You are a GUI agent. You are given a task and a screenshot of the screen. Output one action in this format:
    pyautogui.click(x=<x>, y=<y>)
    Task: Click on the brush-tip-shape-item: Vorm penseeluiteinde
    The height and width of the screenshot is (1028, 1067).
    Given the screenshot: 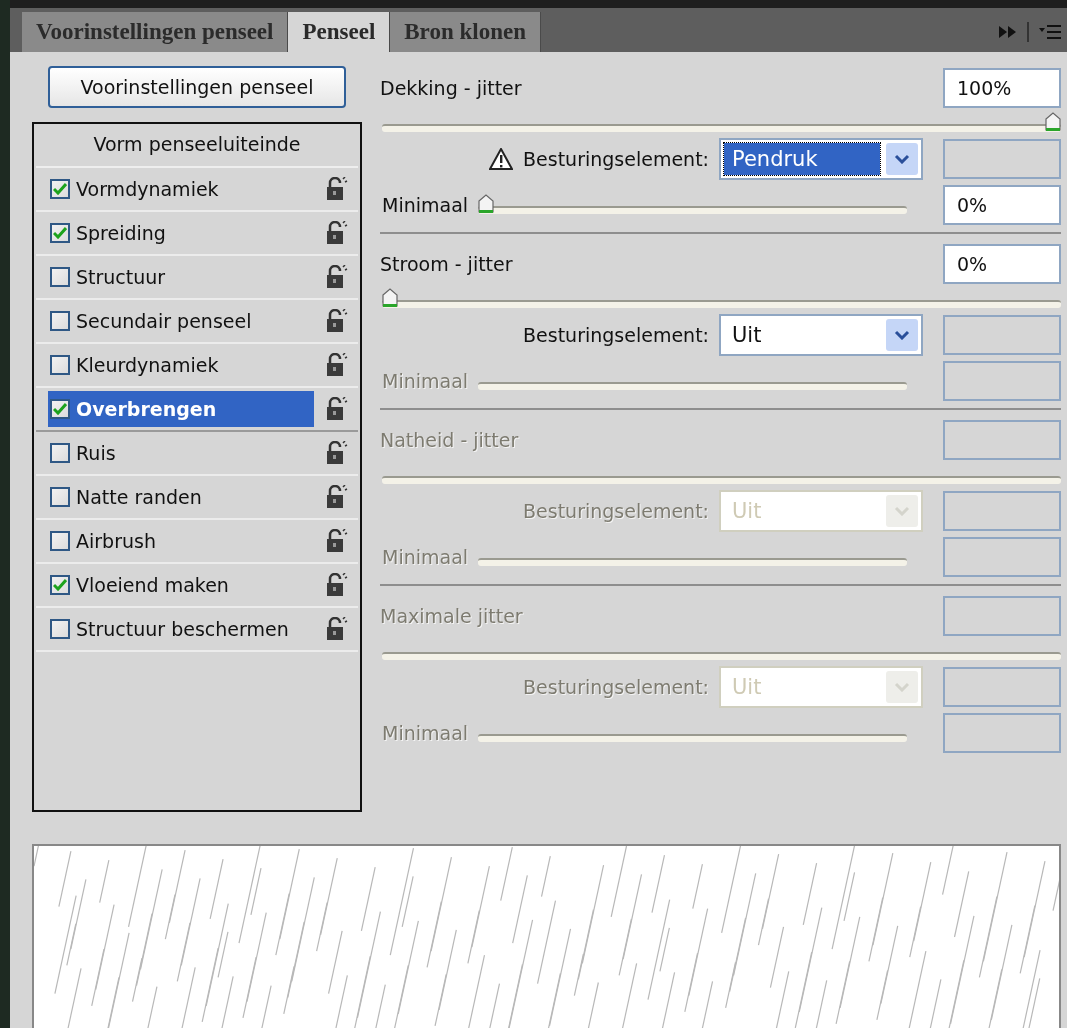 What is the action you would take?
    pyautogui.click(x=197, y=146)
    